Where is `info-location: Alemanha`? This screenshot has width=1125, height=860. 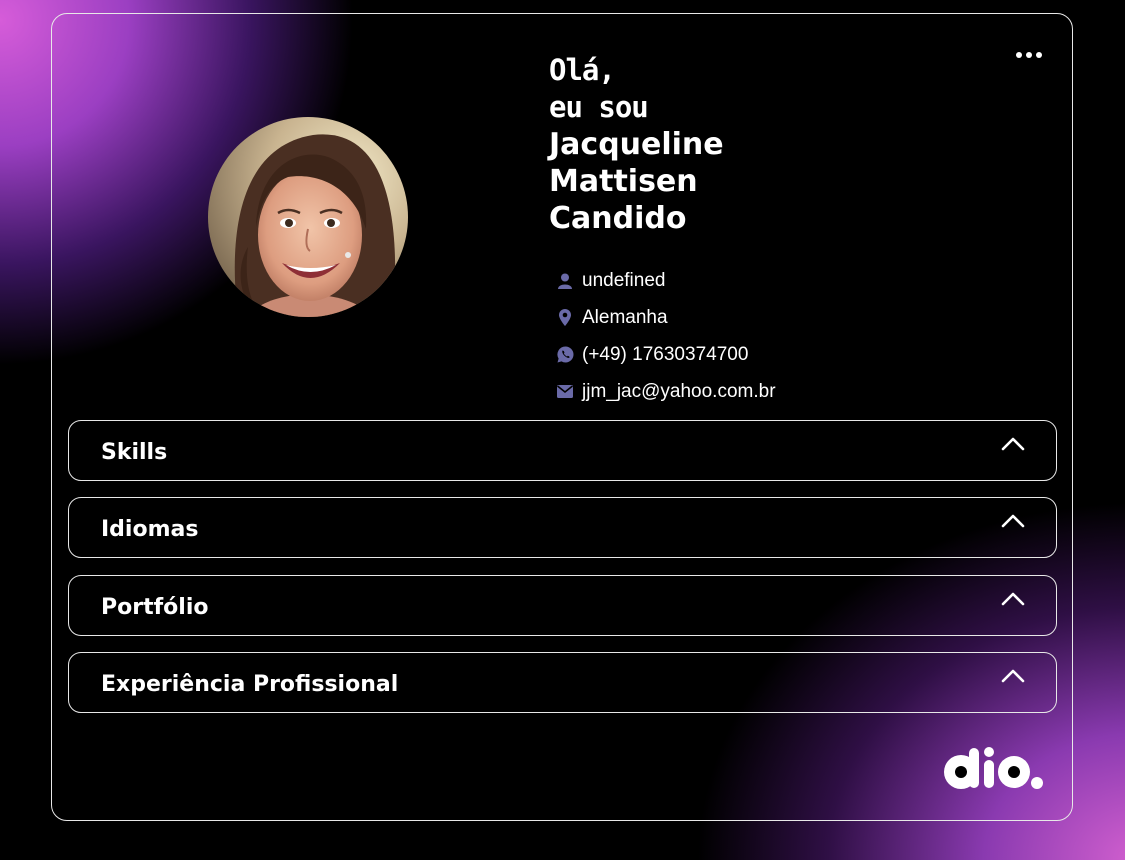 info-location: Alemanha is located at coordinates (666, 317).